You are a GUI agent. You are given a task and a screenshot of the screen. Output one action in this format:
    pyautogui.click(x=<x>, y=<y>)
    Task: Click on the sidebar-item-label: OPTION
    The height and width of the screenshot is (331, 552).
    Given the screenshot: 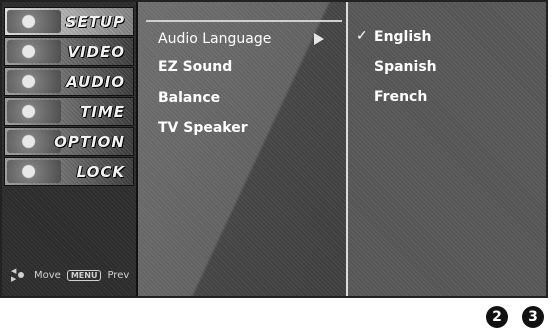 What is the action you would take?
    pyautogui.click(x=89, y=141)
    